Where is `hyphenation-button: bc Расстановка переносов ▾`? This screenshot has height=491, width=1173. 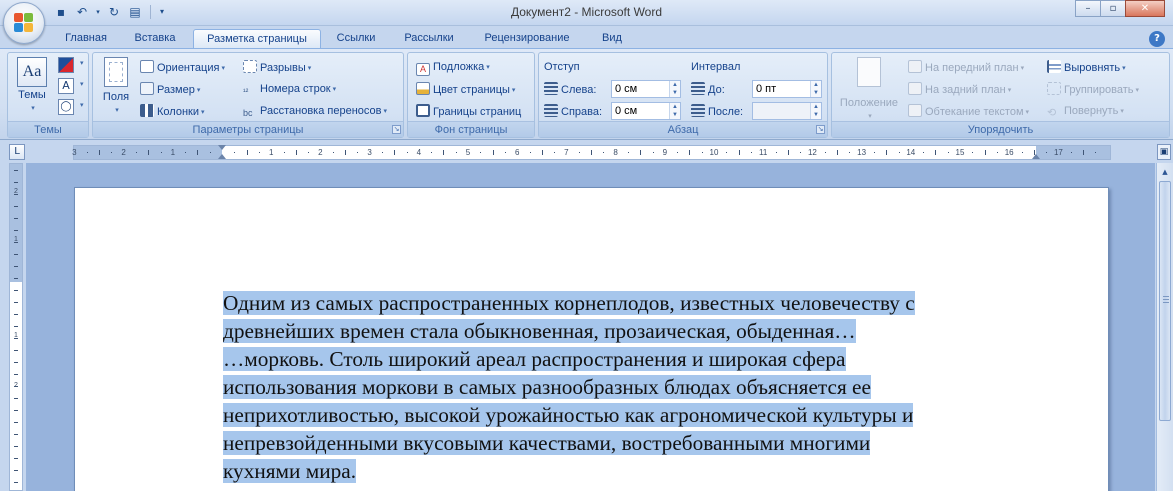 hyphenation-button: bc Расстановка переносов ▾ is located at coordinates (315, 112).